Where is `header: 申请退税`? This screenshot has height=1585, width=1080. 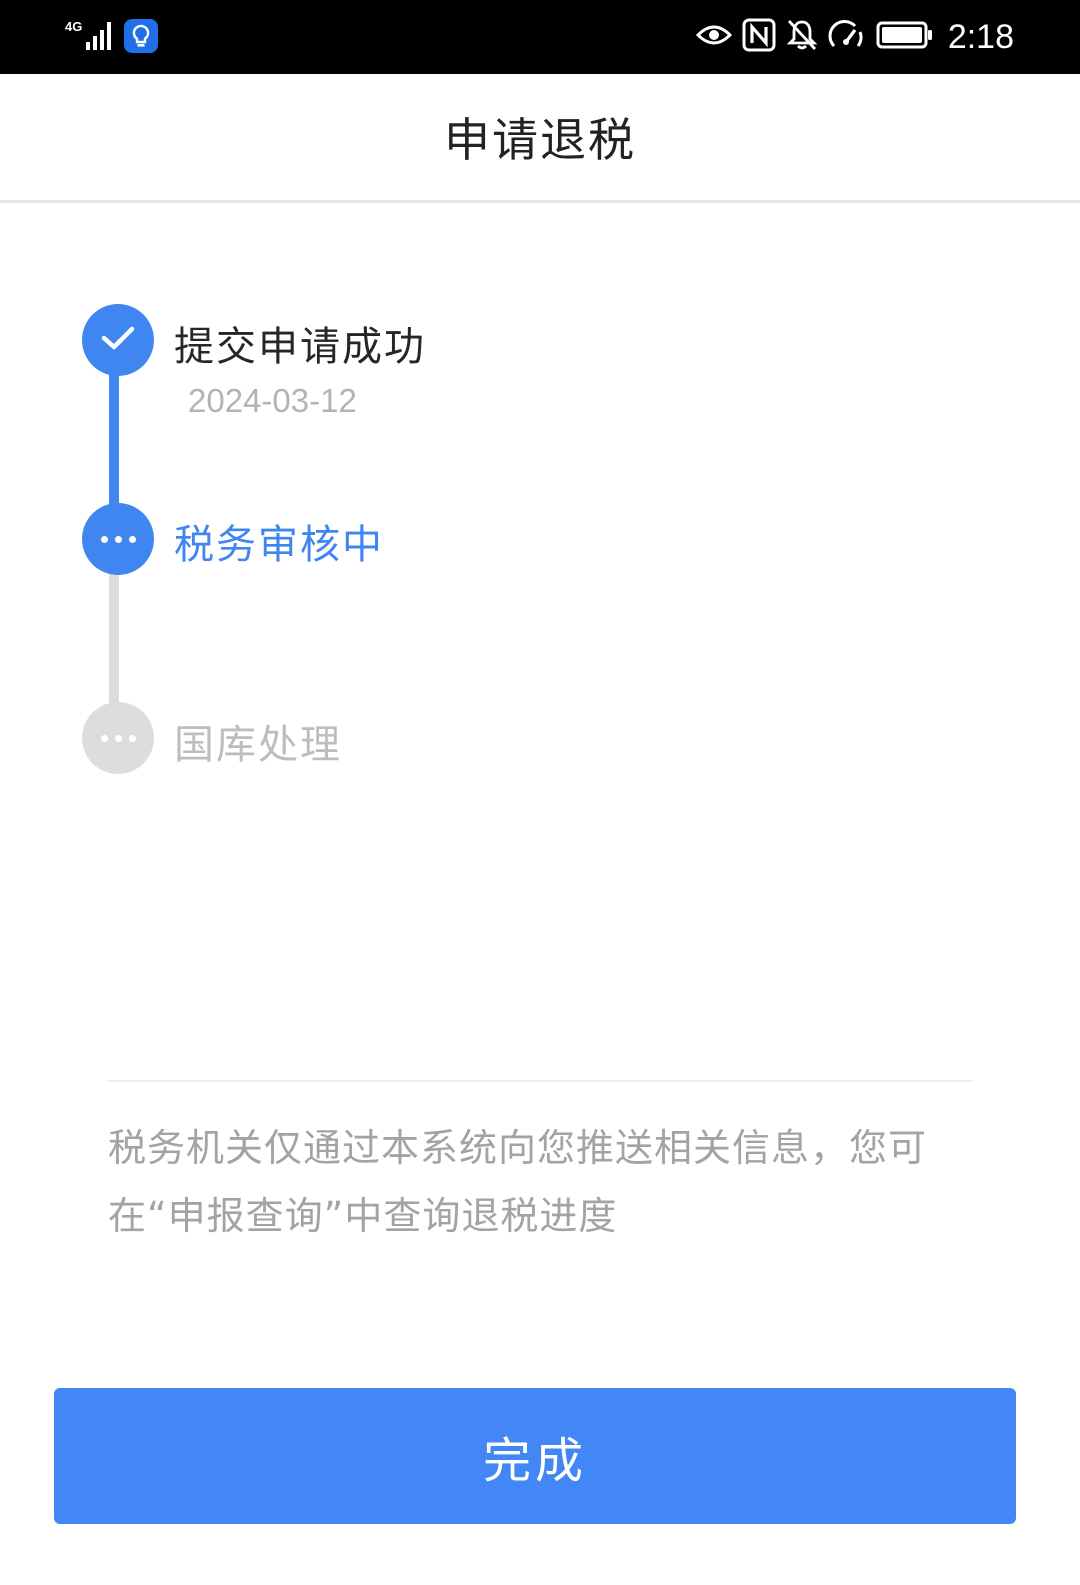
header: 申请退税 is located at coordinates (540, 138).